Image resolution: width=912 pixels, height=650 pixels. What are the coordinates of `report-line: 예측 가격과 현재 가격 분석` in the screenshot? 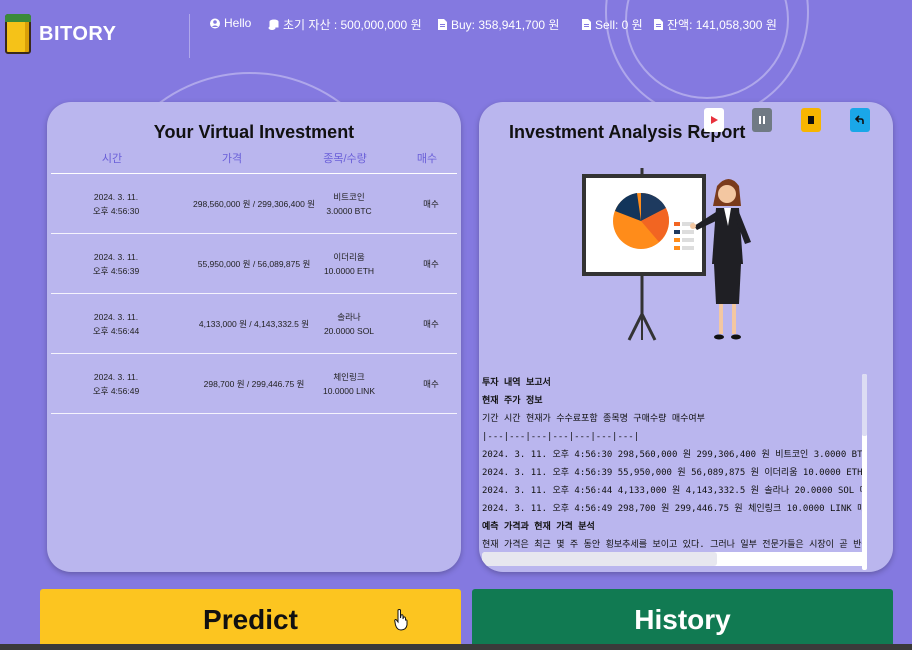 It's located at (538, 527).